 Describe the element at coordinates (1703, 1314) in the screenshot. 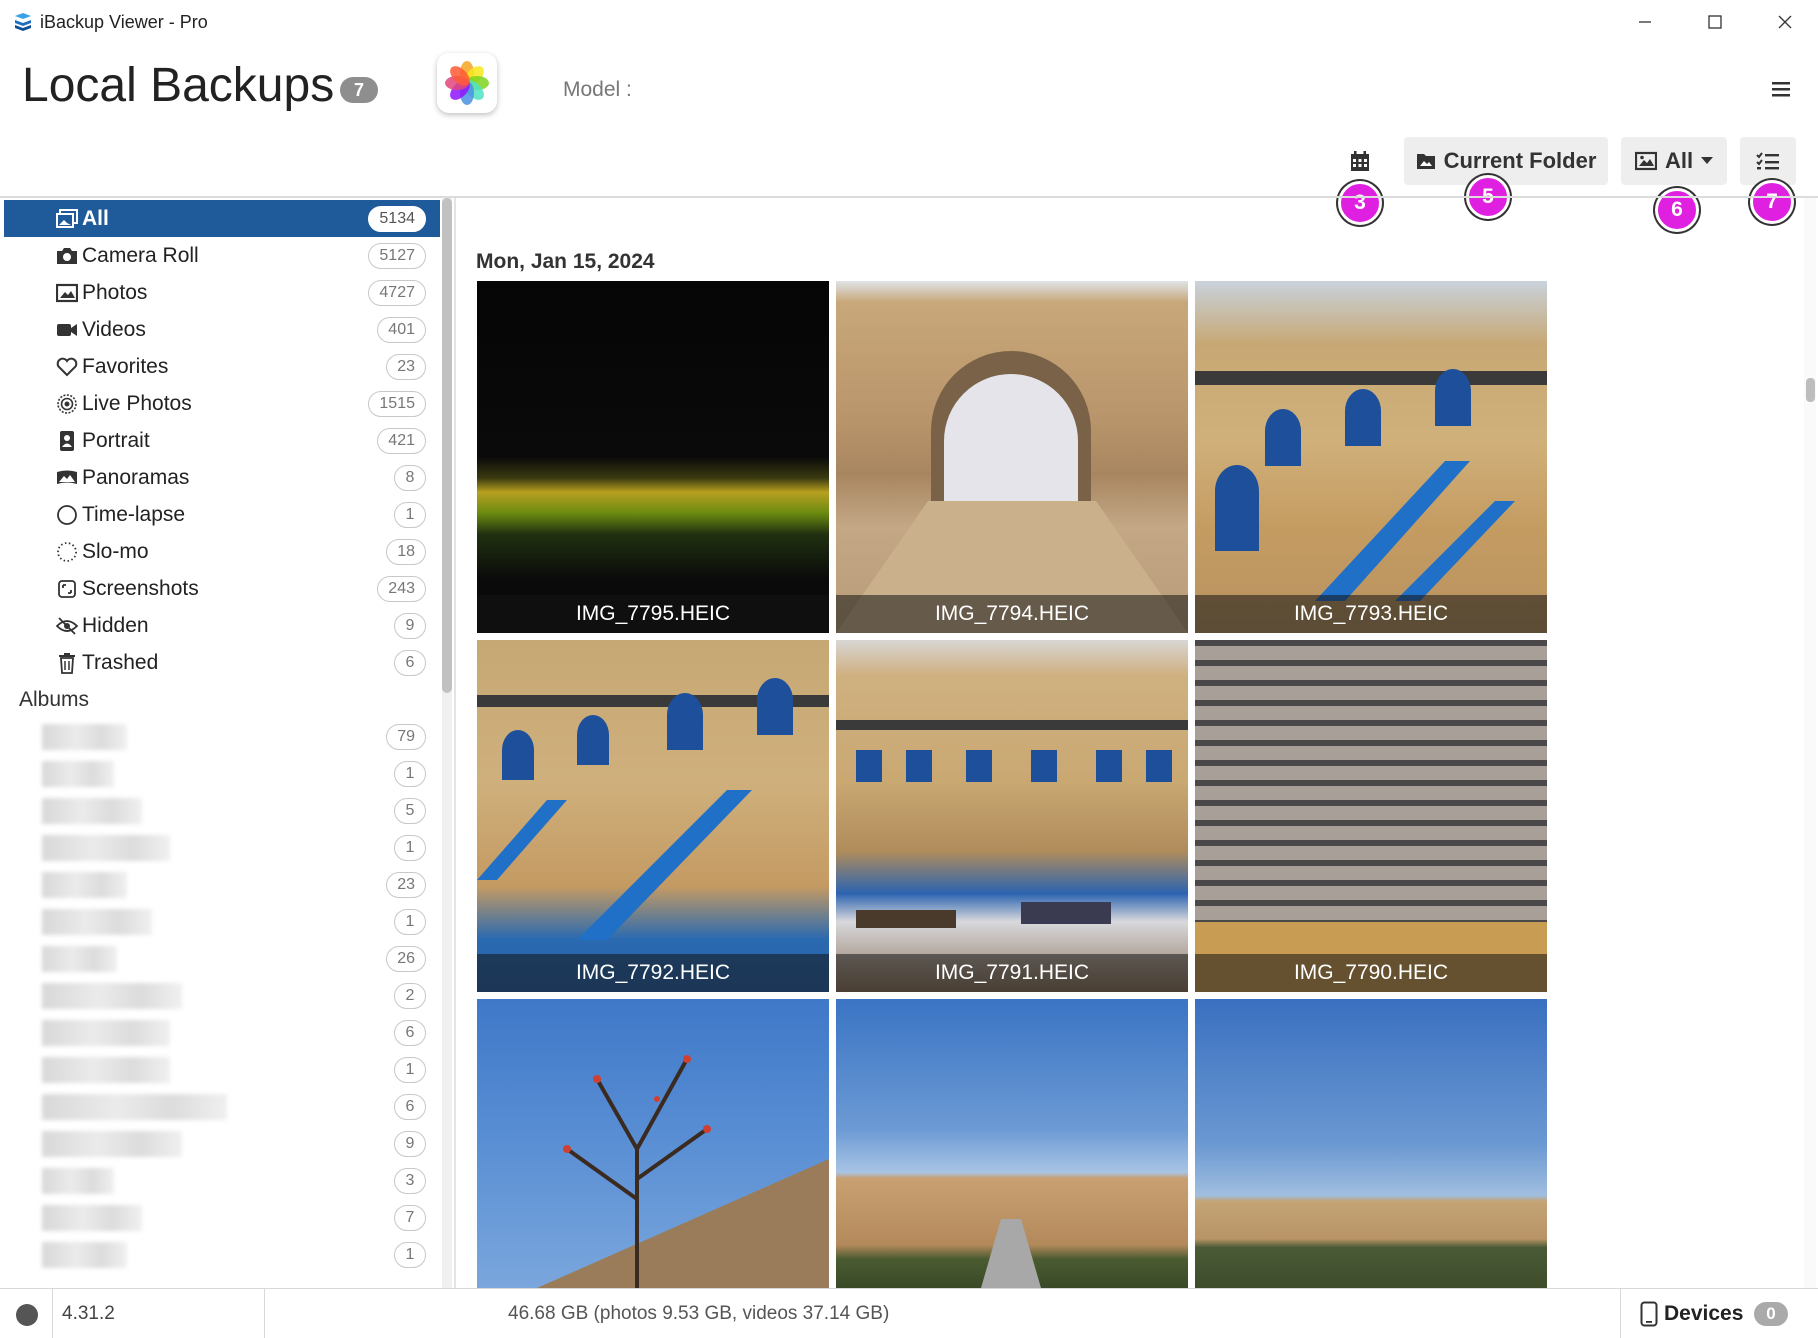

I see `devices-button: Devices` at that location.